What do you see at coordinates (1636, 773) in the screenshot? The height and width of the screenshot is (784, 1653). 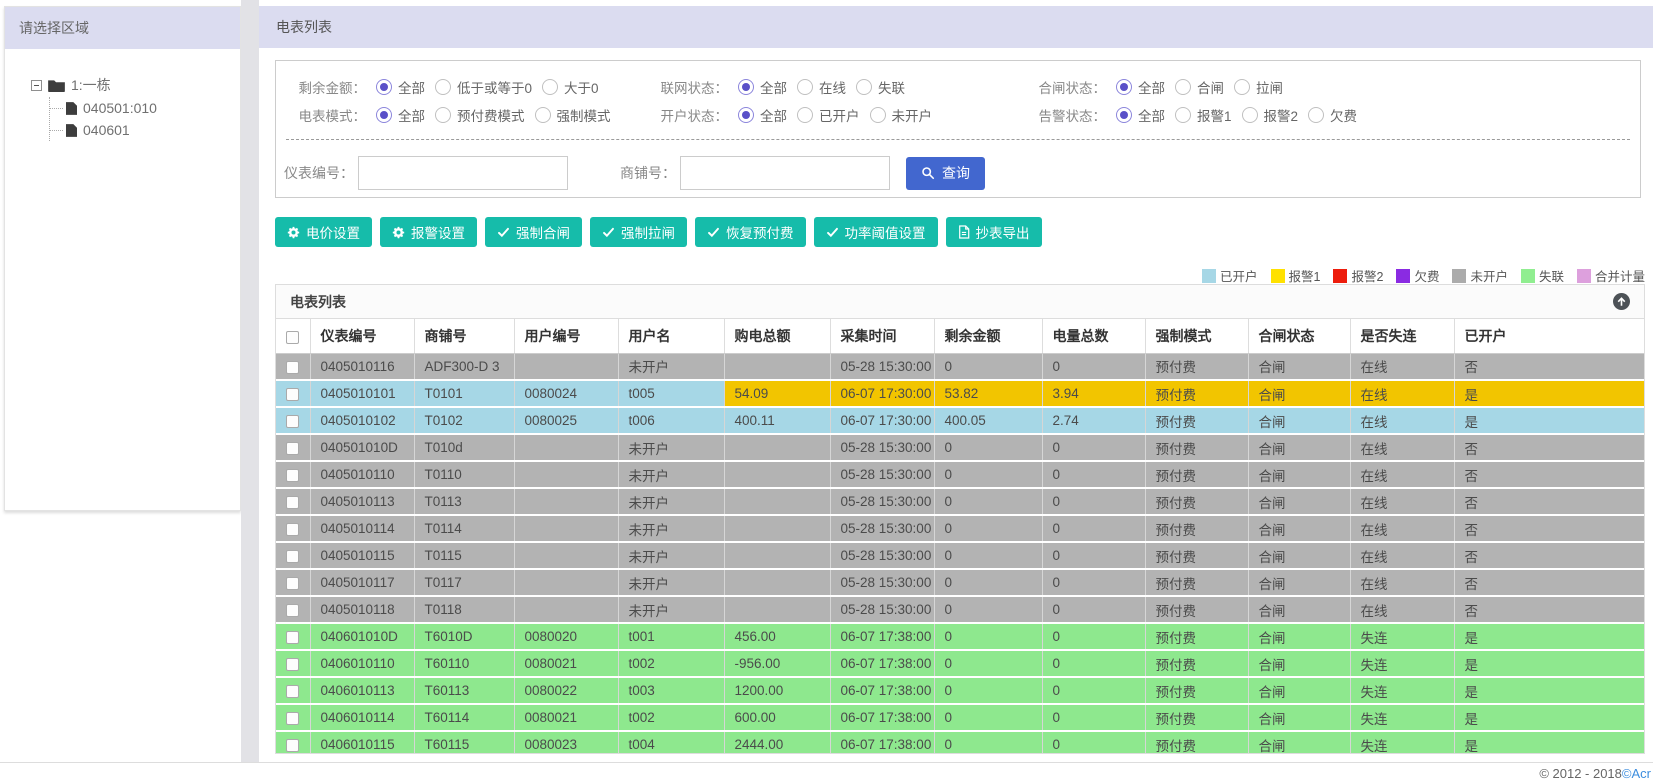 I see `copyright-link: ©Acr` at bounding box center [1636, 773].